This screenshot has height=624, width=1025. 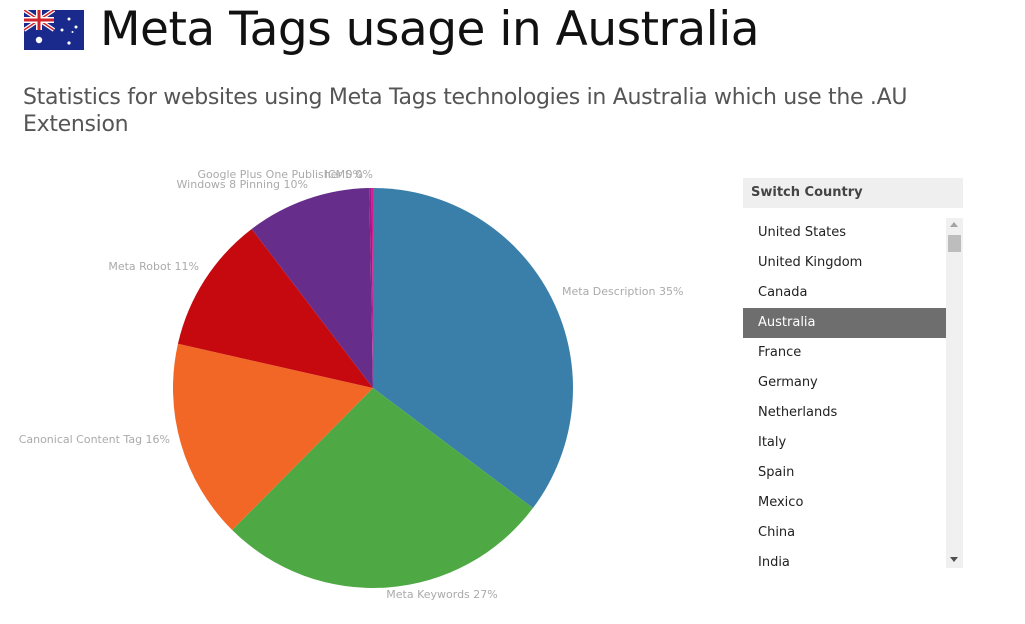 I want to click on slice-label: Meta Description 35%, so click(x=622, y=291).